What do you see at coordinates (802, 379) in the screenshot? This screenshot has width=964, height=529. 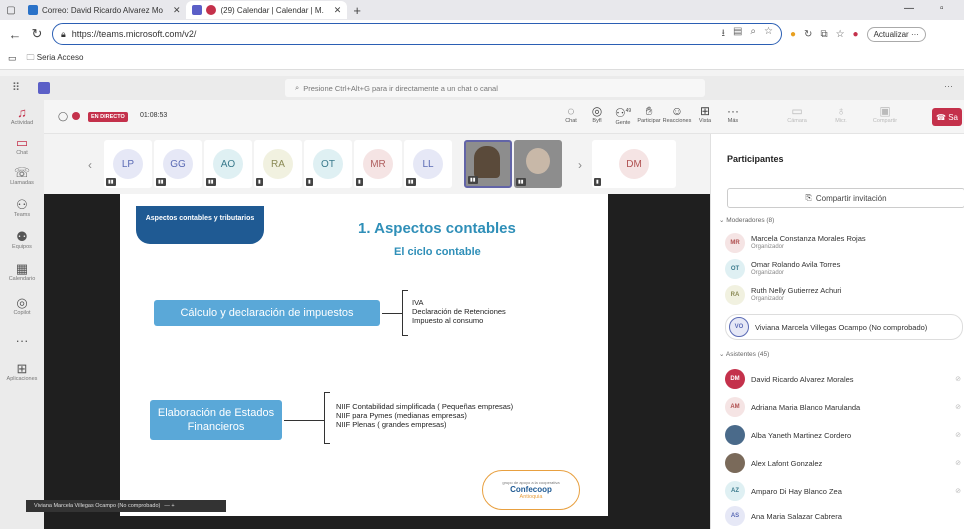 I see `participant-name: David Ricardo Alvarez Morales` at bounding box center [802, 379].